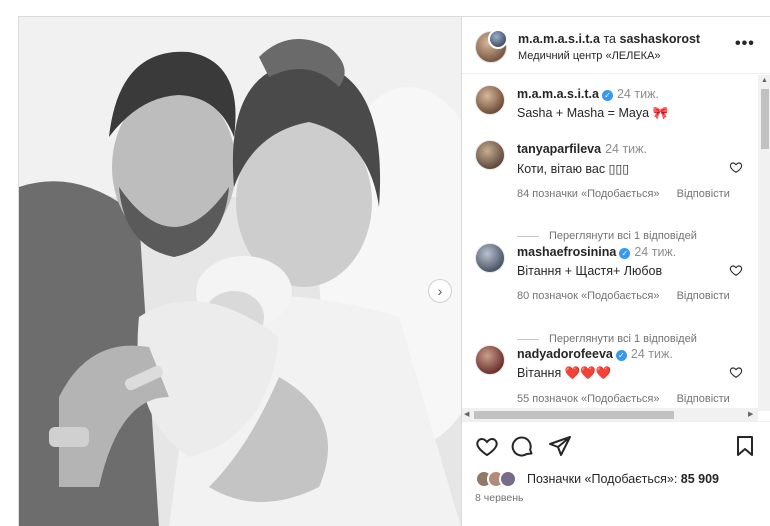 Image resolution: width=770 pixels, height=526 pixels. I want to click on comment-likes-count: 55 позначок «Подобається», so click(588, 399).